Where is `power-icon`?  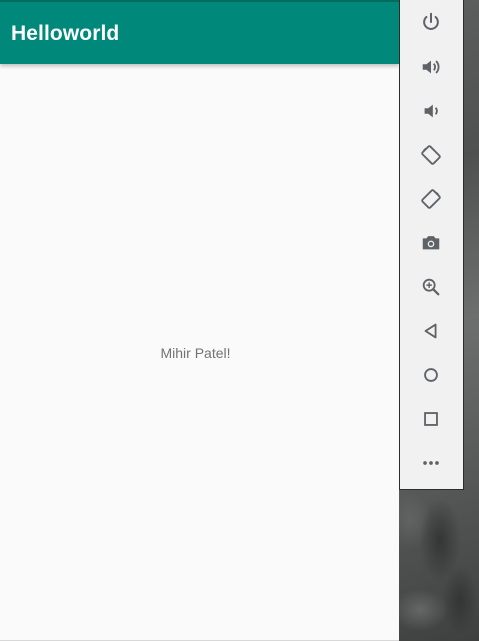 power-icon is located at coordinates (431, 22).